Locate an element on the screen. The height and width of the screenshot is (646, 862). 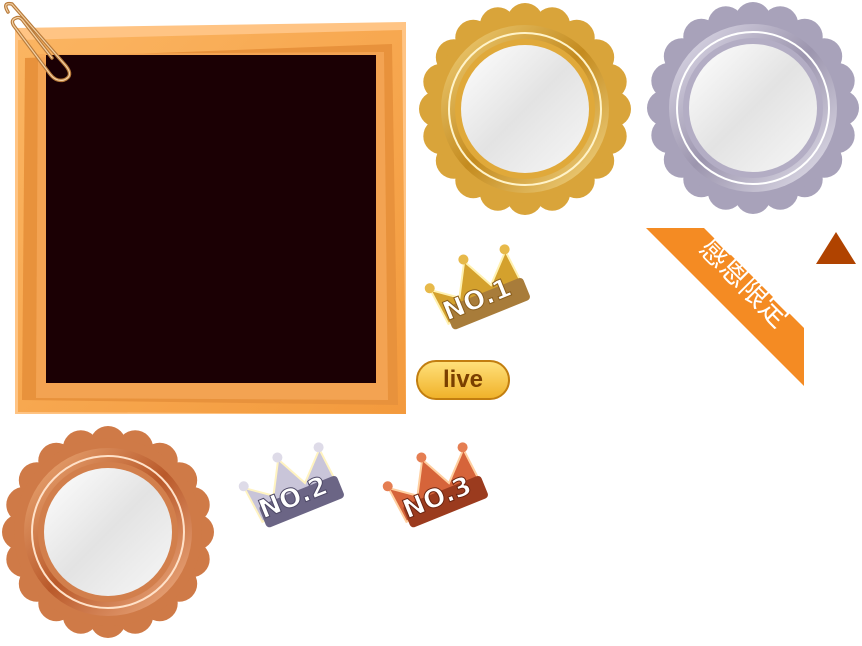
live-badge: live is located at coordinates (463, 380).